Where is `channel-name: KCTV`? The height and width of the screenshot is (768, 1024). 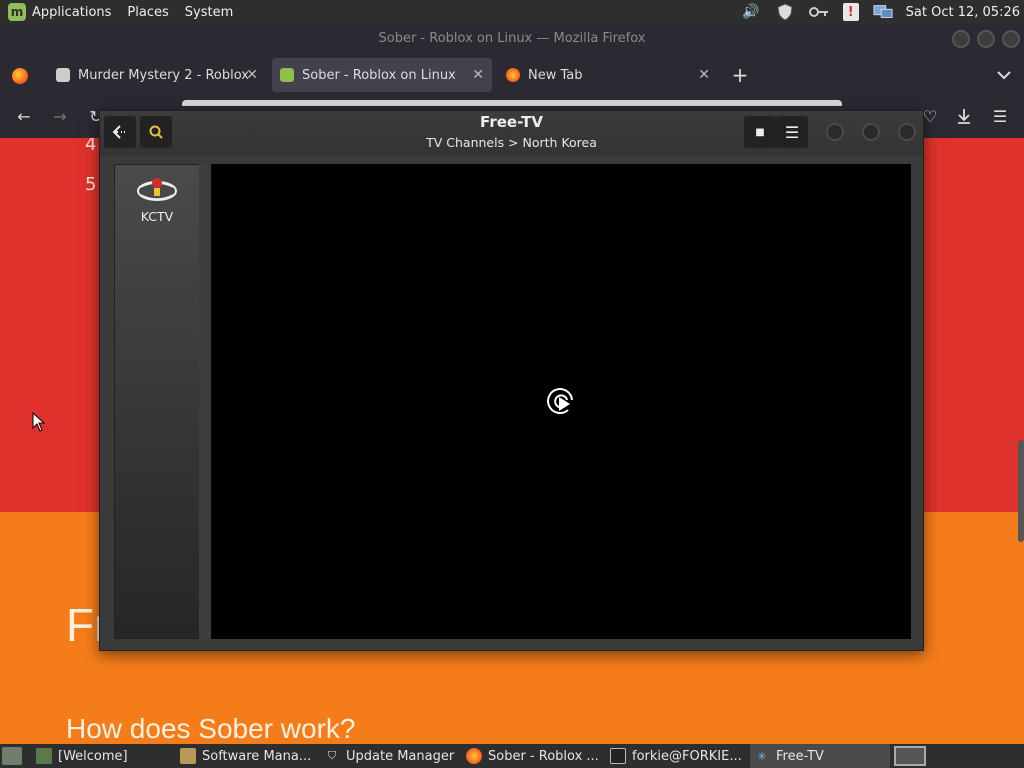
channel-name: KCTV is located at coordinates (157, 216).